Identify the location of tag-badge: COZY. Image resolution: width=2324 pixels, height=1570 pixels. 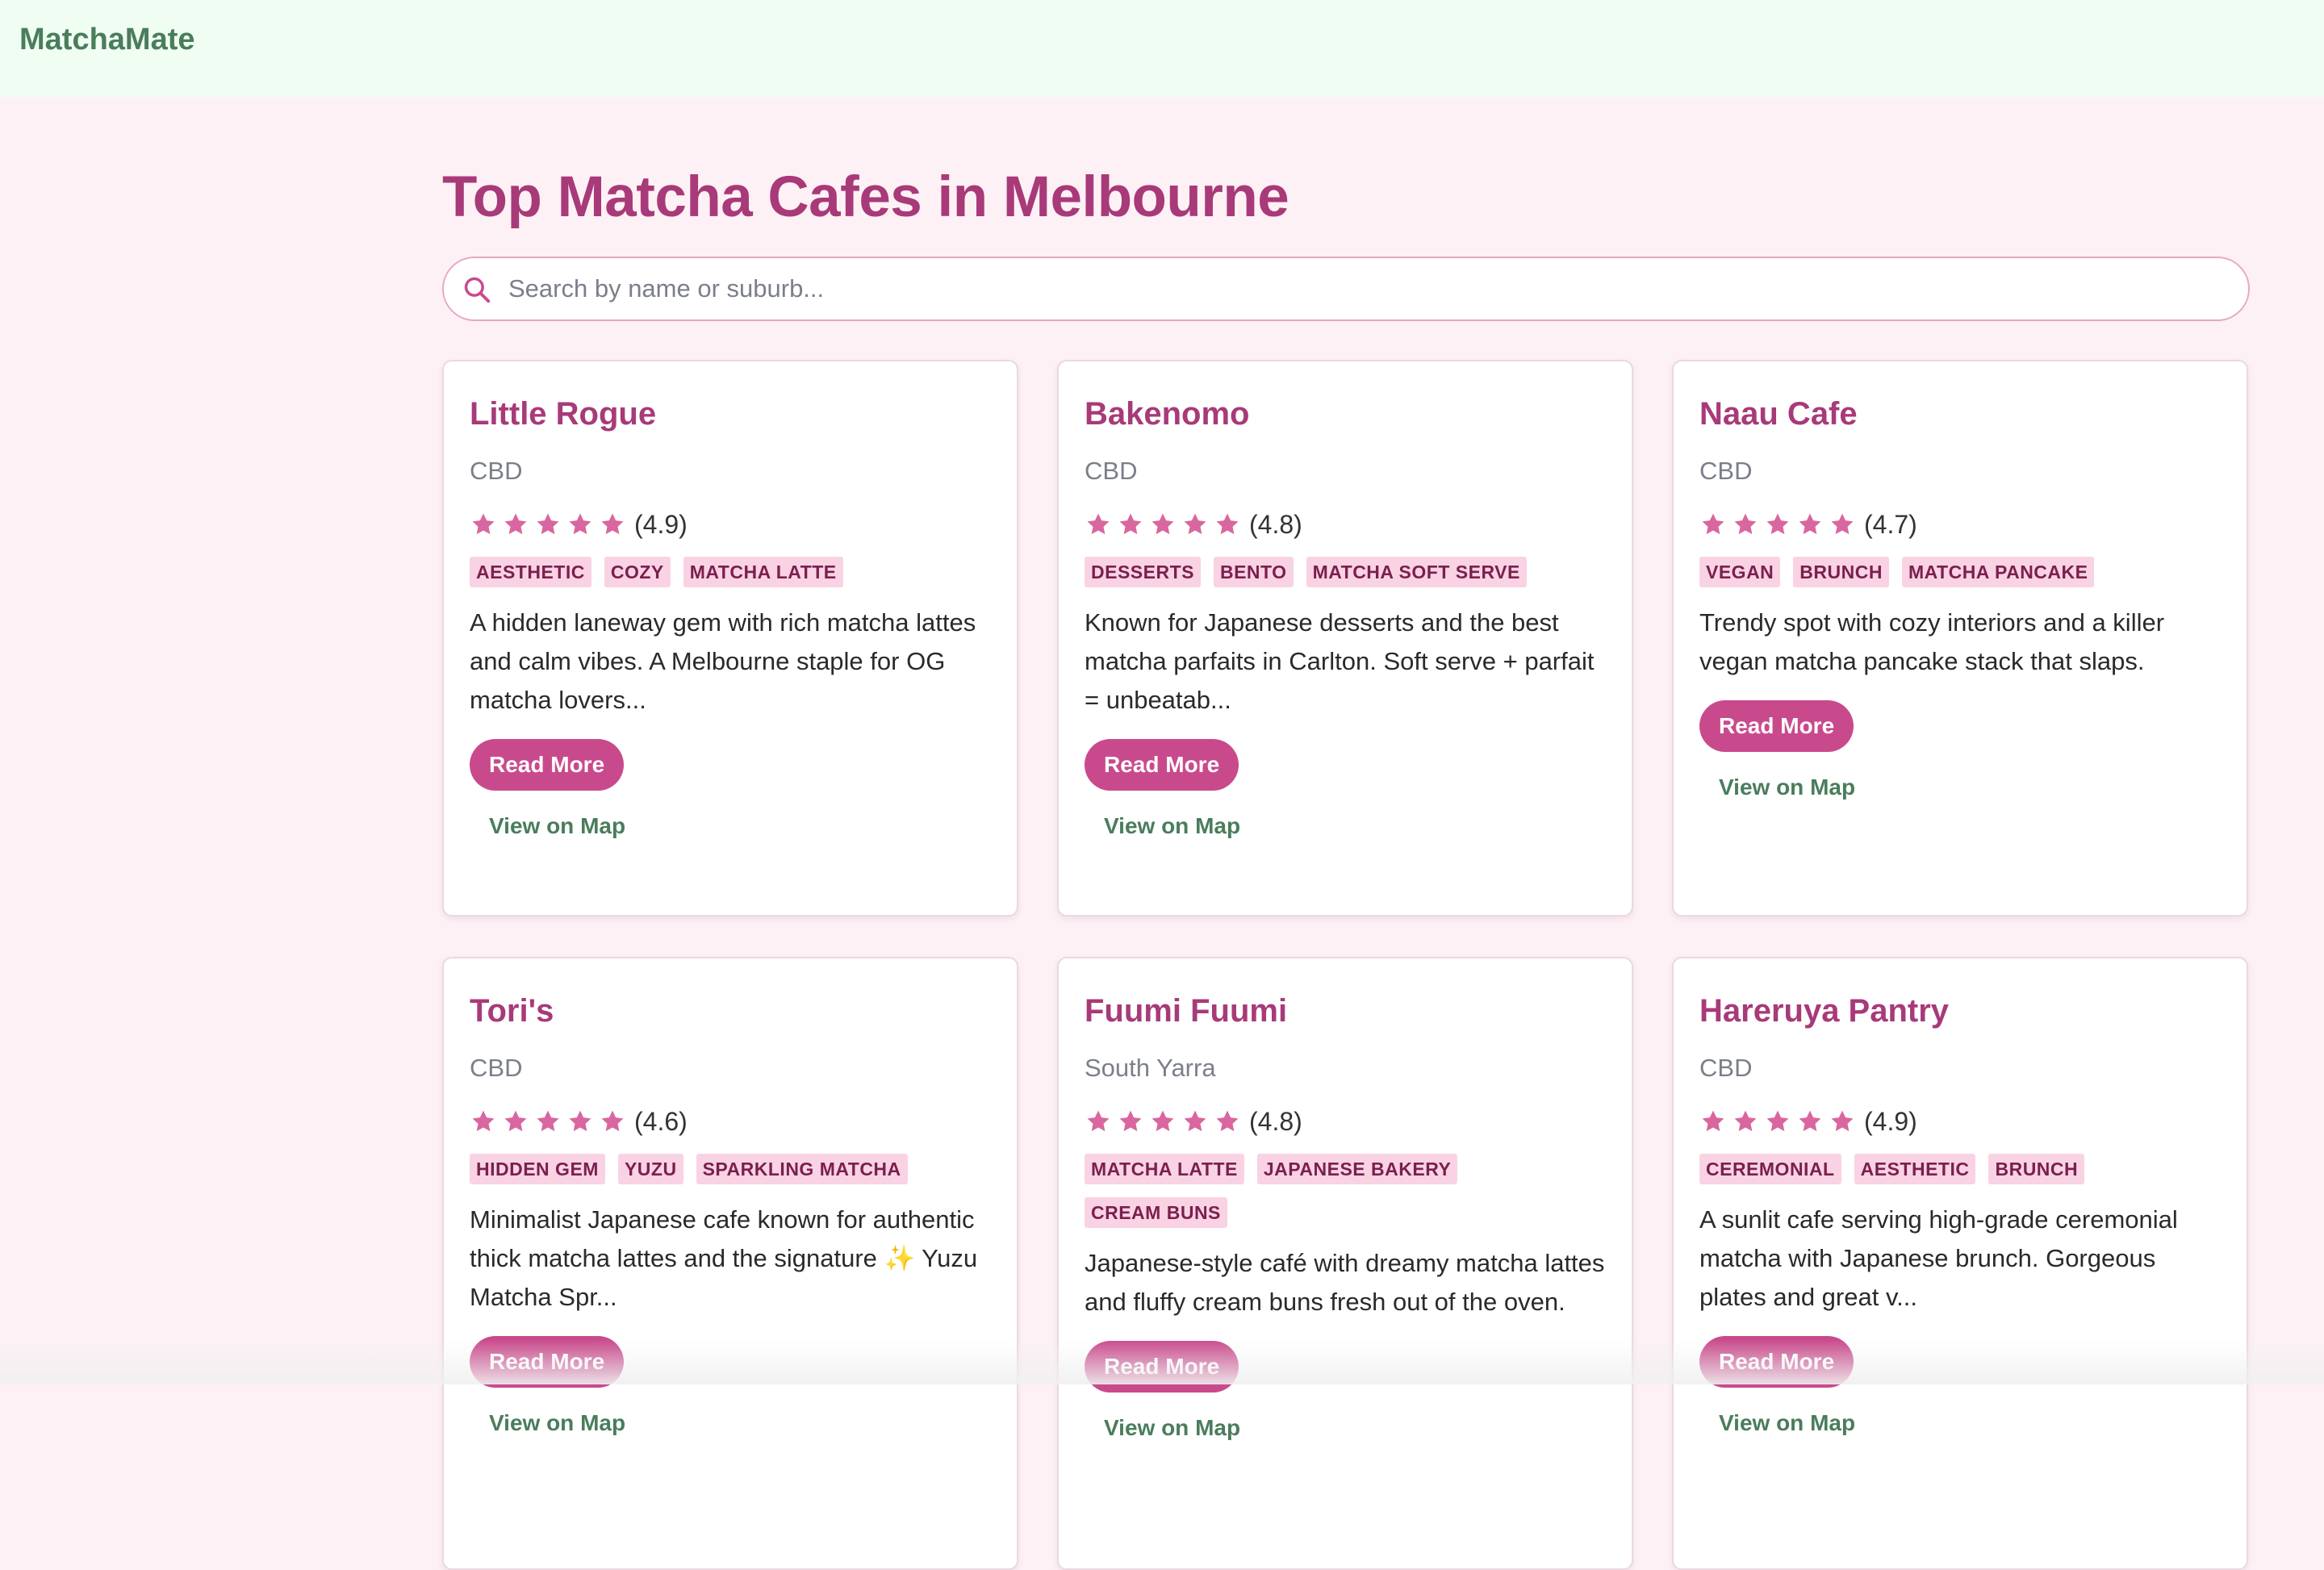
(637, 572).